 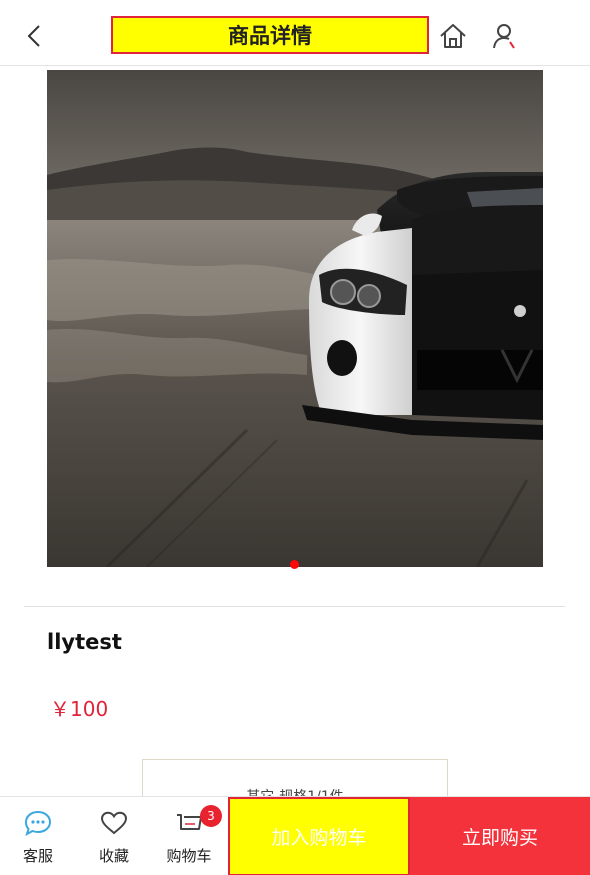 I want to click on heart-icon, so click(x=114, y=823).